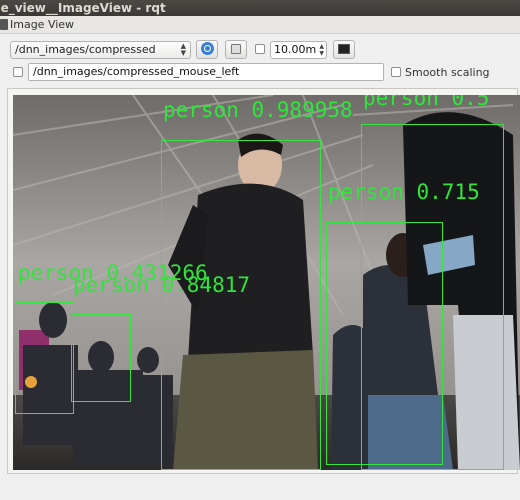 This screenshot has width=520, height=500. Describe the element at coordinates (83, 8) in the screenshot. I see `window-title: ge_view__ImageView - rqt` at that location.